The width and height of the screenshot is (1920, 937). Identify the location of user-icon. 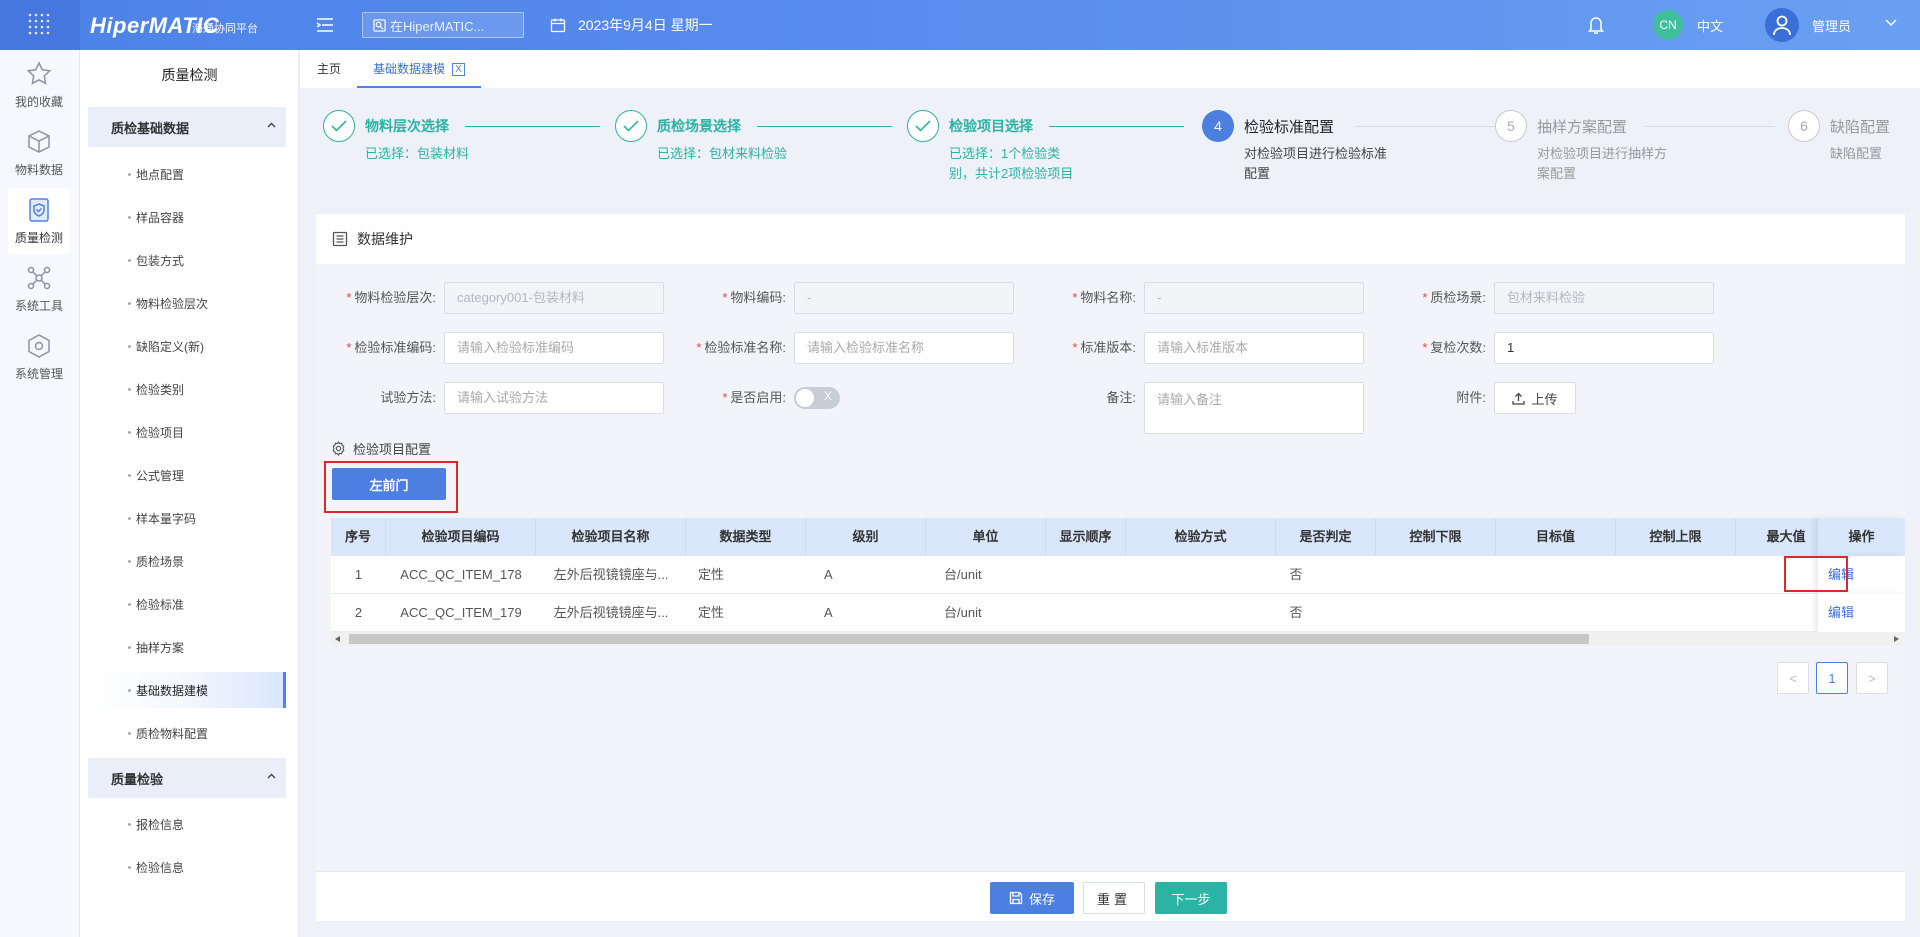
(1782, 25).